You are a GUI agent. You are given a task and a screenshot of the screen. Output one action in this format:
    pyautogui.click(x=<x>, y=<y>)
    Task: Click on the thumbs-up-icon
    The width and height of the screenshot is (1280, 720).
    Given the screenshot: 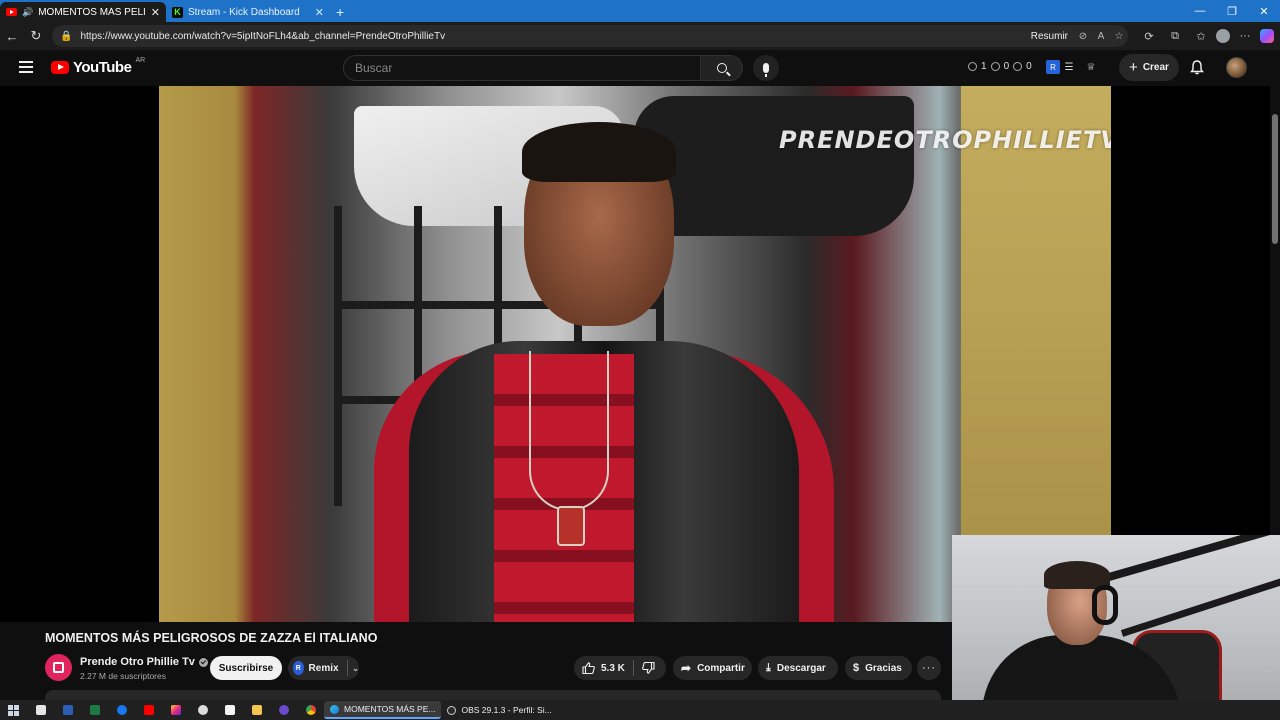 What is the action you would take?
    pyautogui.click(x=588, y=668)
    